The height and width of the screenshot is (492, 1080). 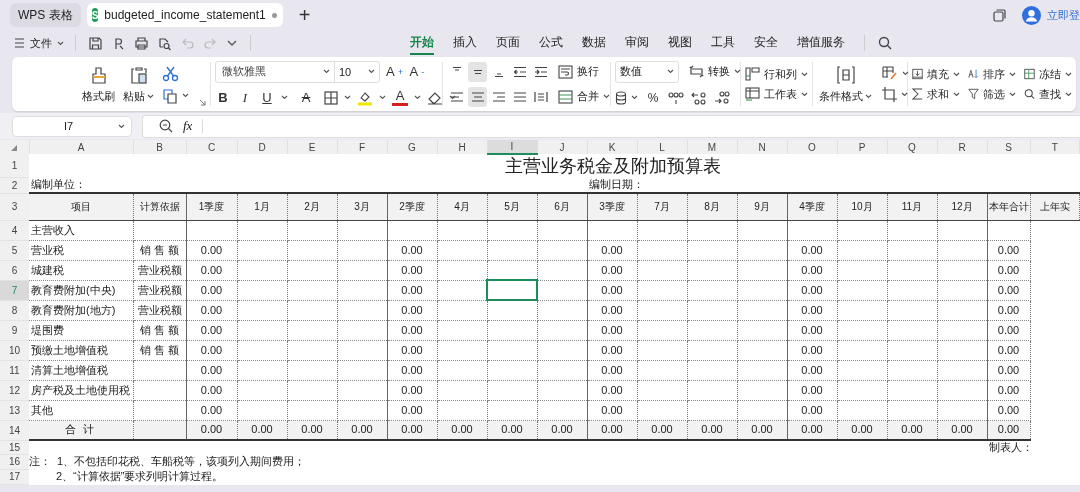 What do you see at coordinates (170, 95) in the screenshot?
I see `copy-icon` at bounding box center [170, 95].